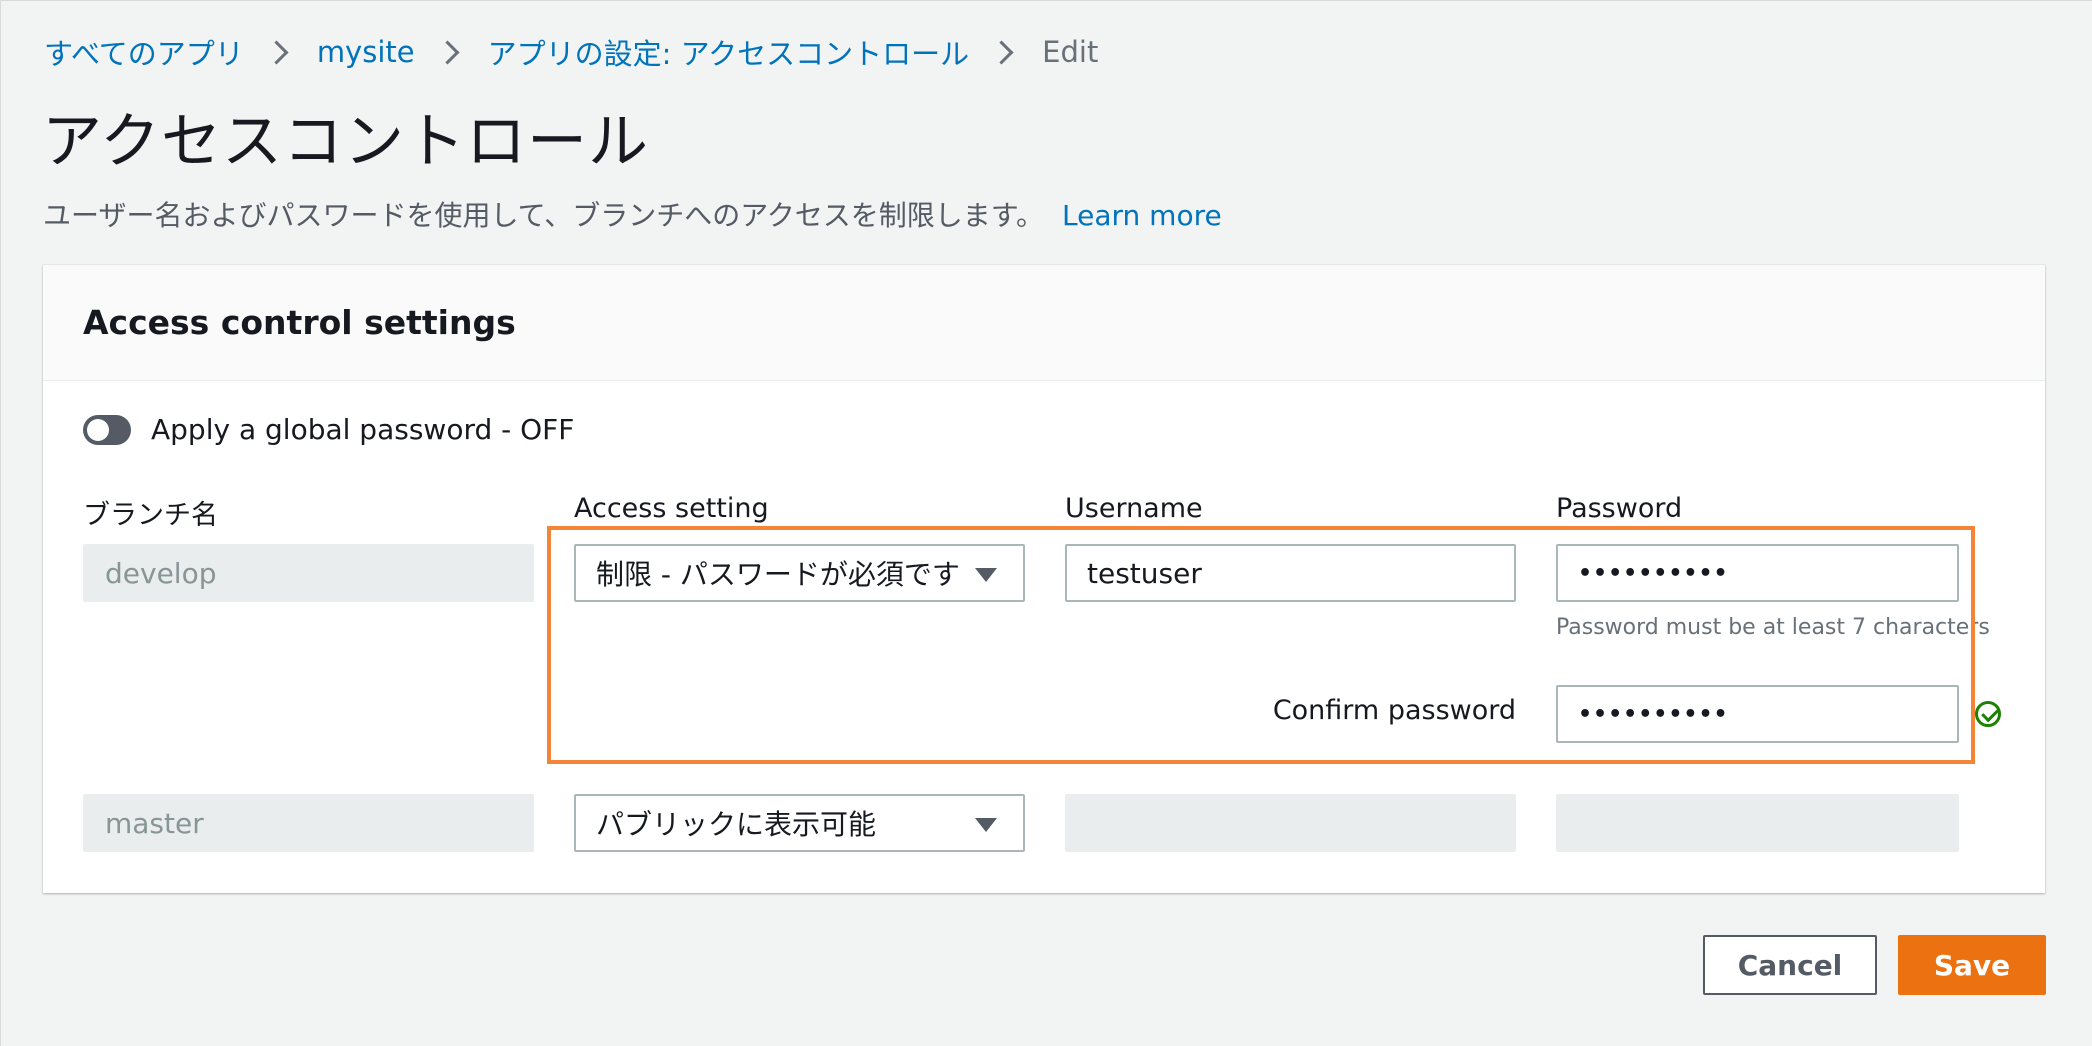 The height and width of the screenshot is (1046, 2092). I want to click on breadcrumb-all-apps: すべてのアプリ, so click(144, 52).